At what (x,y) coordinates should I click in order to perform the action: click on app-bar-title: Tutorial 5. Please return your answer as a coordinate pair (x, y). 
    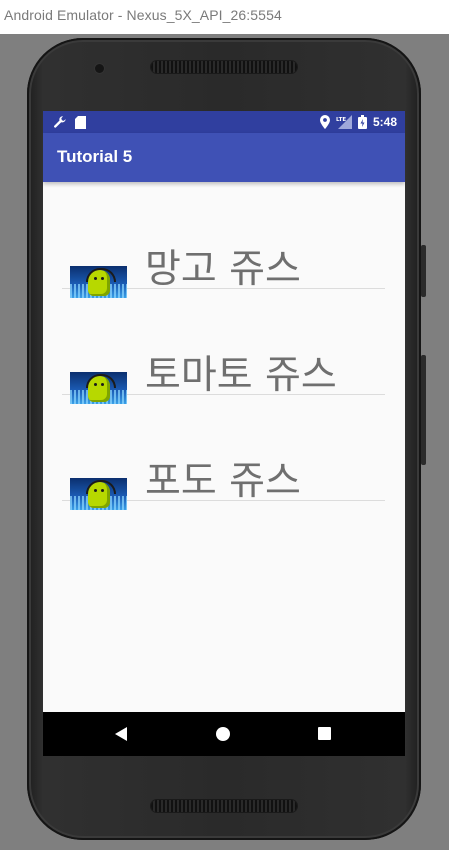
    Looking at the image, I should click on (95, 156).